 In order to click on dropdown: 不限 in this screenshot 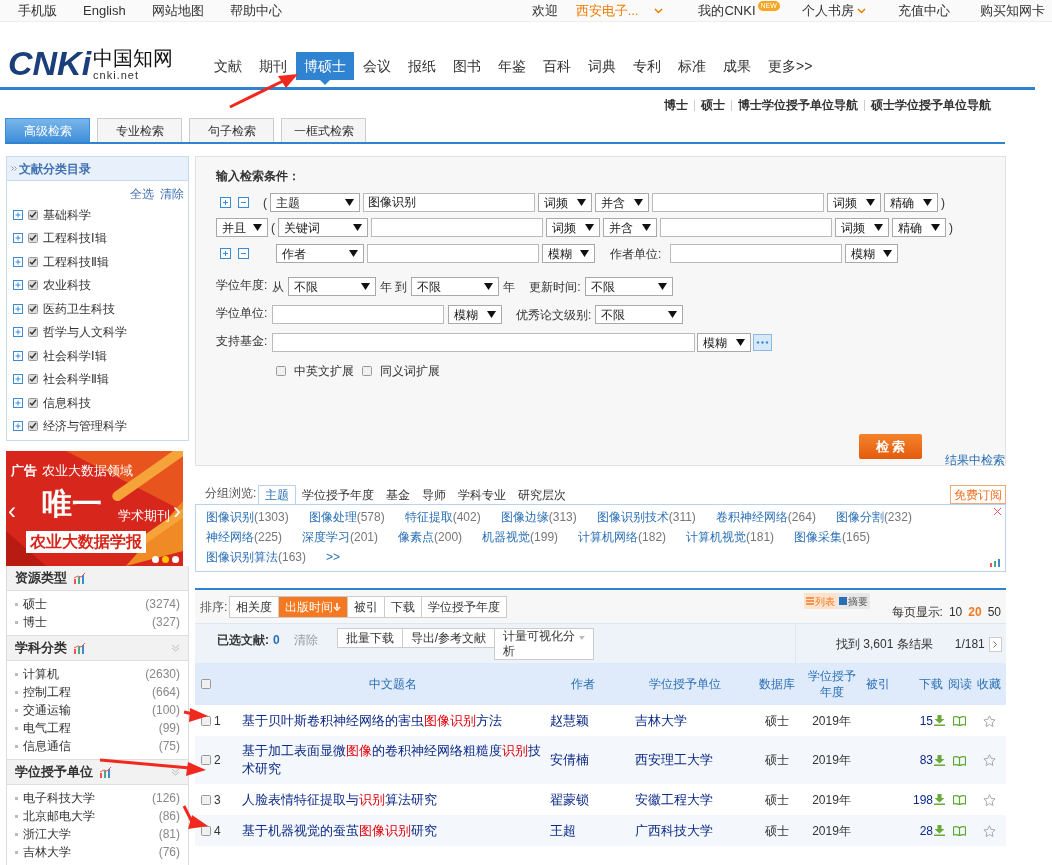, I will do `click(639, 314)`.